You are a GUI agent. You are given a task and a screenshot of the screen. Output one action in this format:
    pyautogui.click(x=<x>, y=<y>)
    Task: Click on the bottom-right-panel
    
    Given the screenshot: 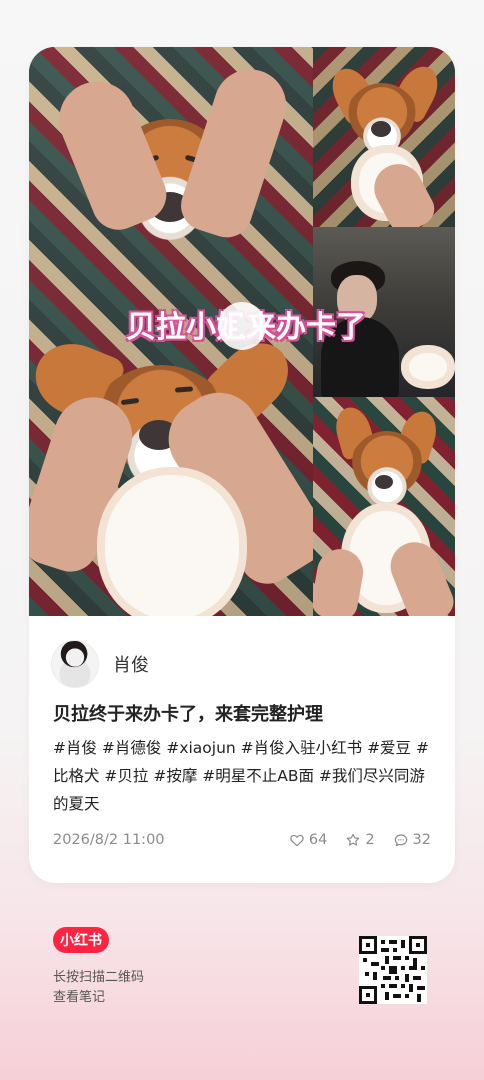 What is the action you would take?
    pyautogui.click(x=384, y=506)
    